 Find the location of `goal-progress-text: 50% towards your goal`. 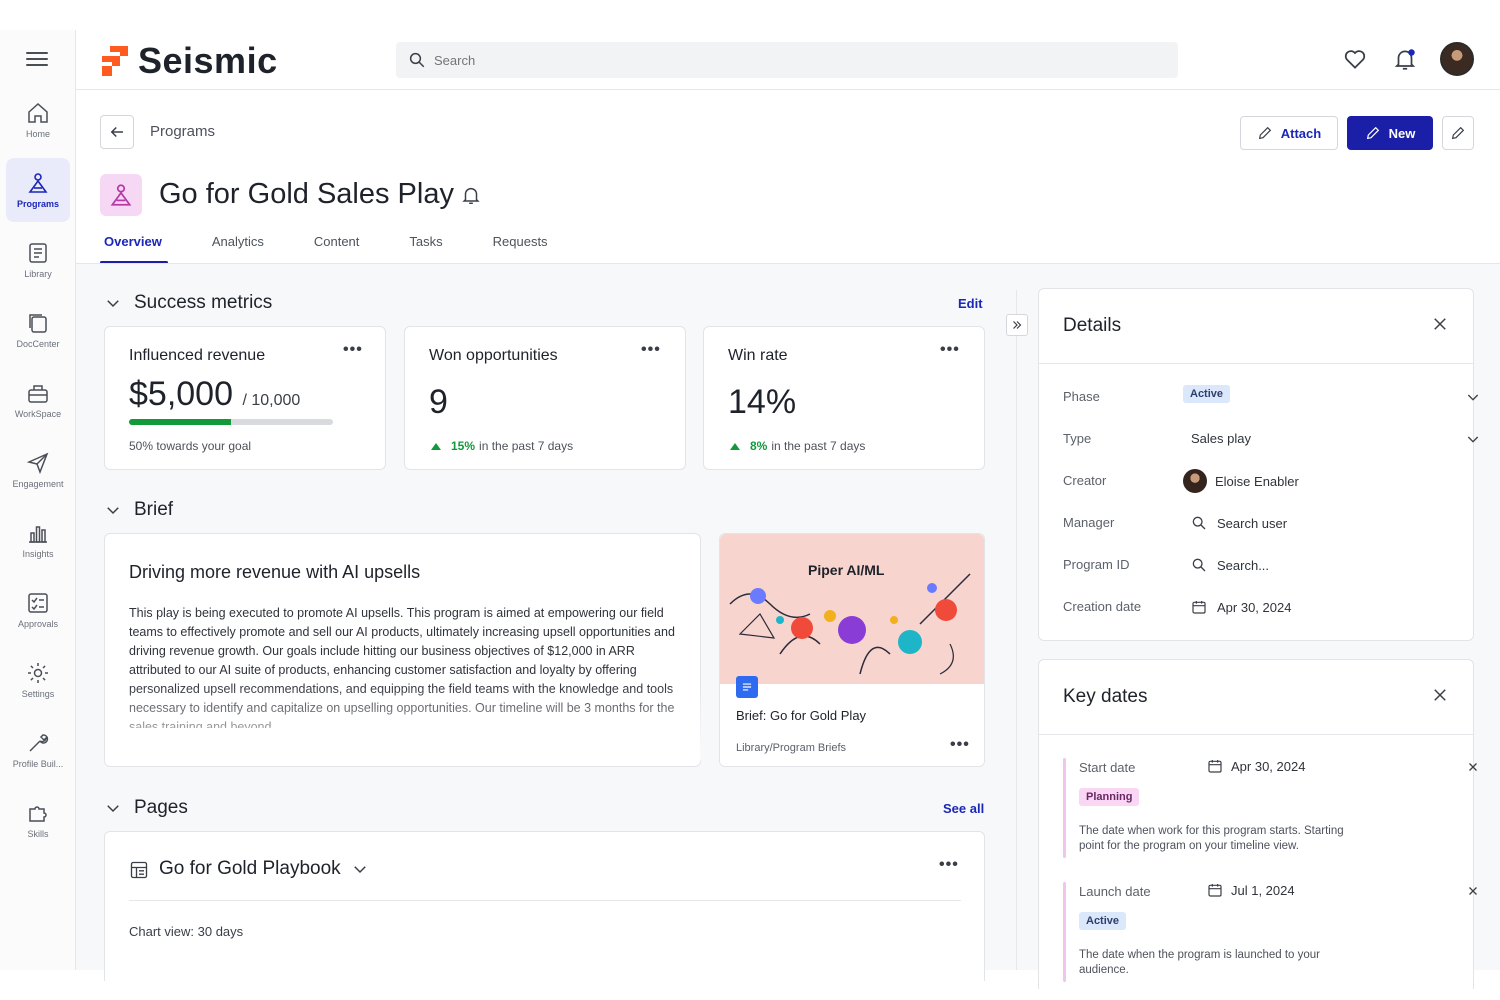

goal-progress-text: 50% towards your goal is located at coordinates (190, 446).